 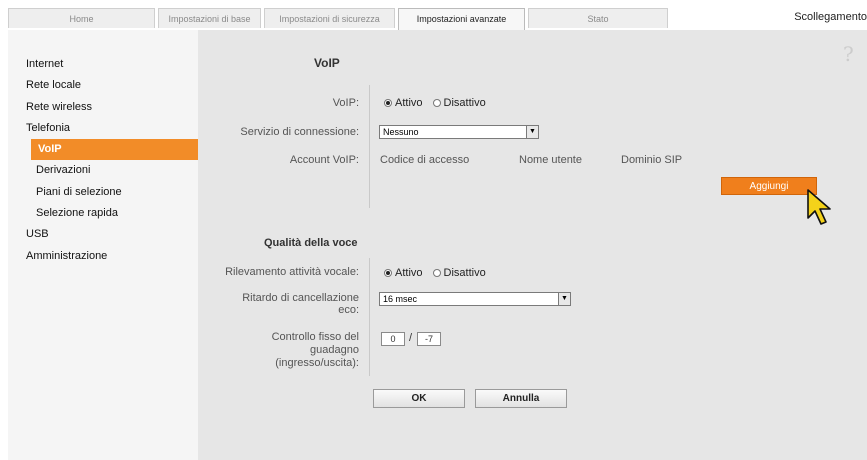 I want to click on tab-home: Home, so click(x=81, y=18).